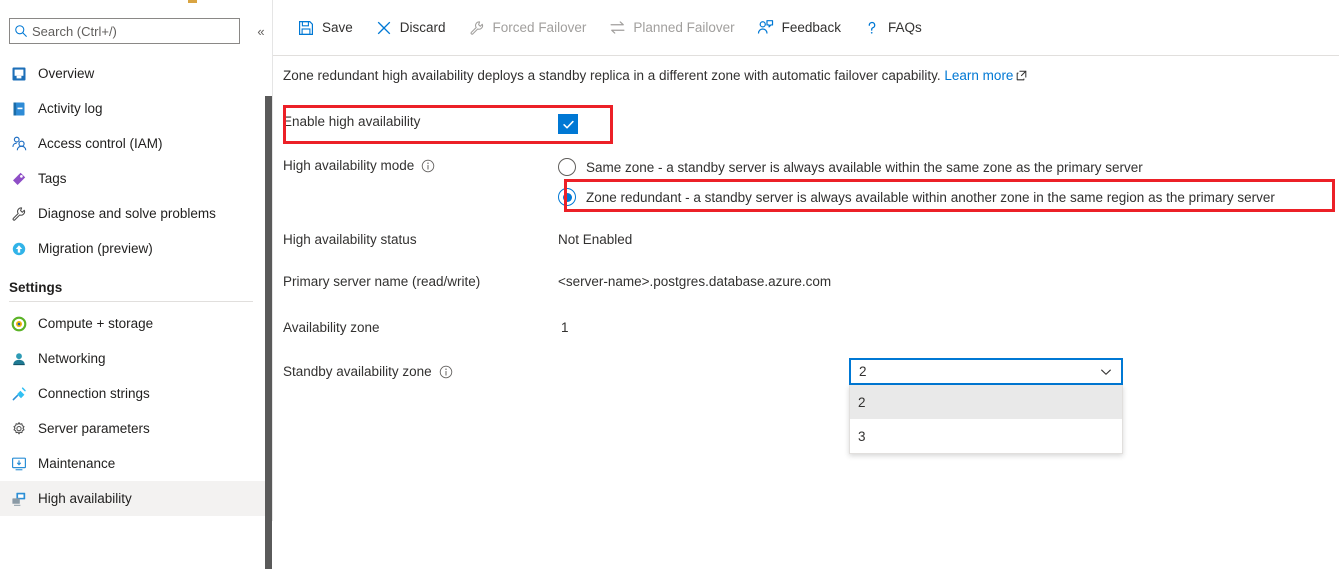  What do you see at coordinates (132, 463) in the screenshot?
I see `sidebar-item-maintenance: Maintenance` at bounding box center [132, 463].